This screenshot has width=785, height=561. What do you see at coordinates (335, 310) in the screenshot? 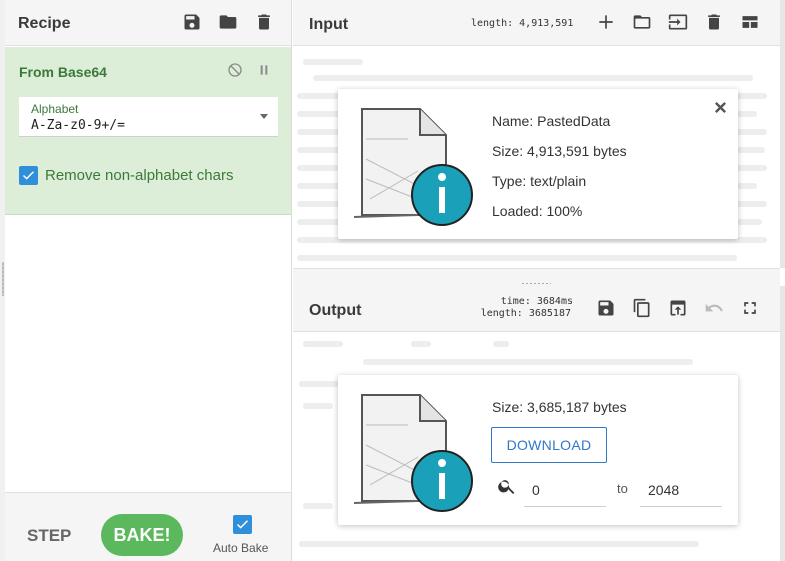
I see `output-title: Output` at bounding box center [335, 310].